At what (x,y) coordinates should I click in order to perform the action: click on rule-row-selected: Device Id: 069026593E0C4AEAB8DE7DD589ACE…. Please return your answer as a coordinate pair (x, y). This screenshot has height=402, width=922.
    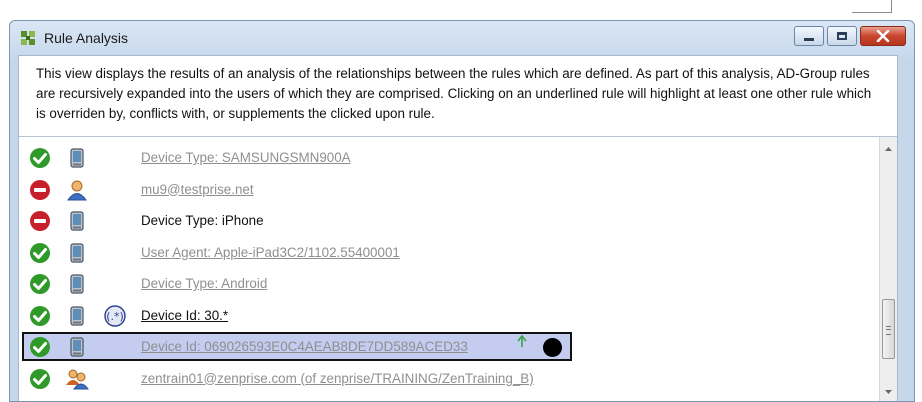
    Looking at the image, I should click on (454, 347).